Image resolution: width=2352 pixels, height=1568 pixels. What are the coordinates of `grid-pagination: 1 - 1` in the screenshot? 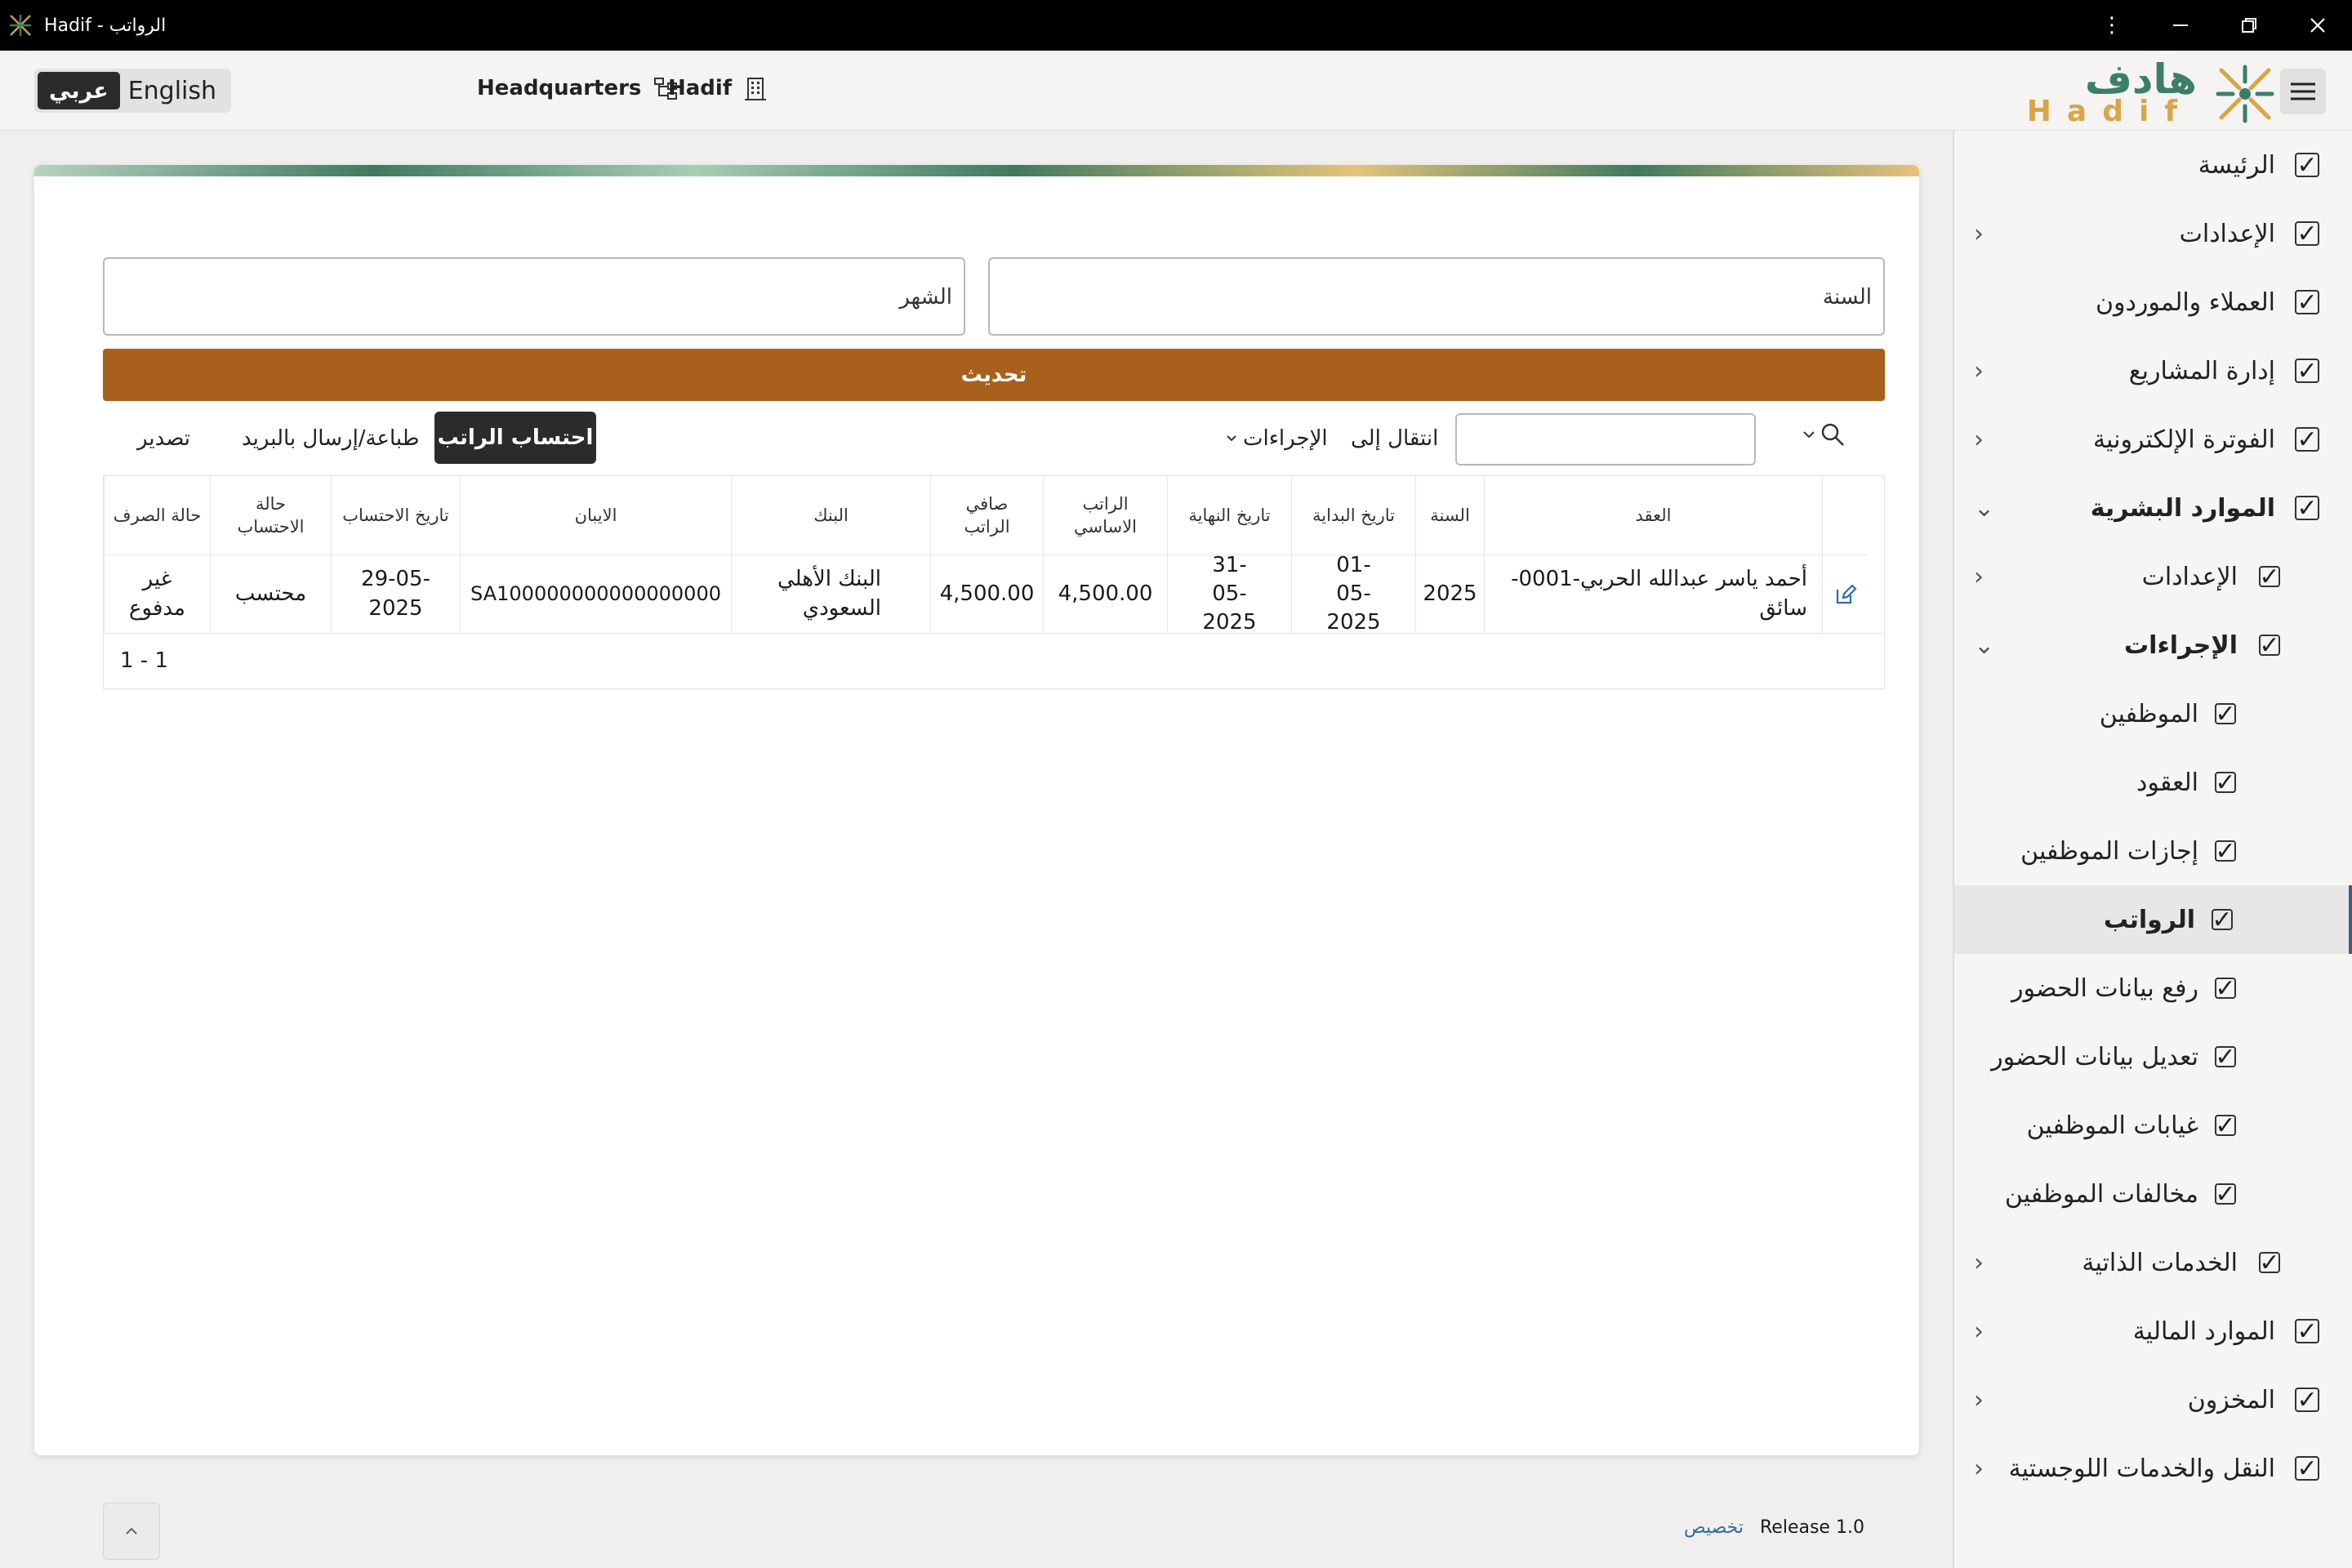 It's located at (994, 660).